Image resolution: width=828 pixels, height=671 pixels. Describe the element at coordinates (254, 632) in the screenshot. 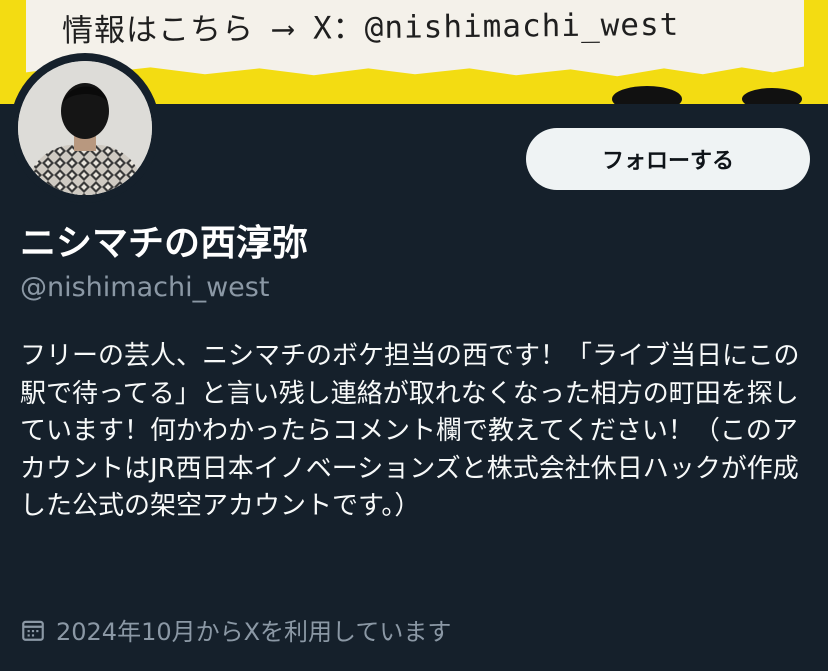

I see `joined-date-text: 2024年10月からXを利用しています` at that location.